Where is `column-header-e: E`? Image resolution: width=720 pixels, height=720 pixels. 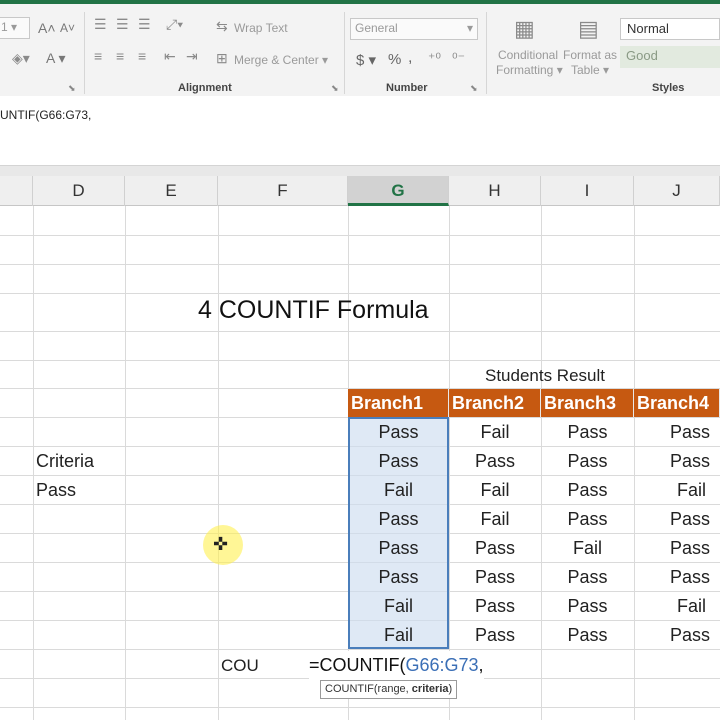 column-header-e: E is located at coordinates (171, 191).